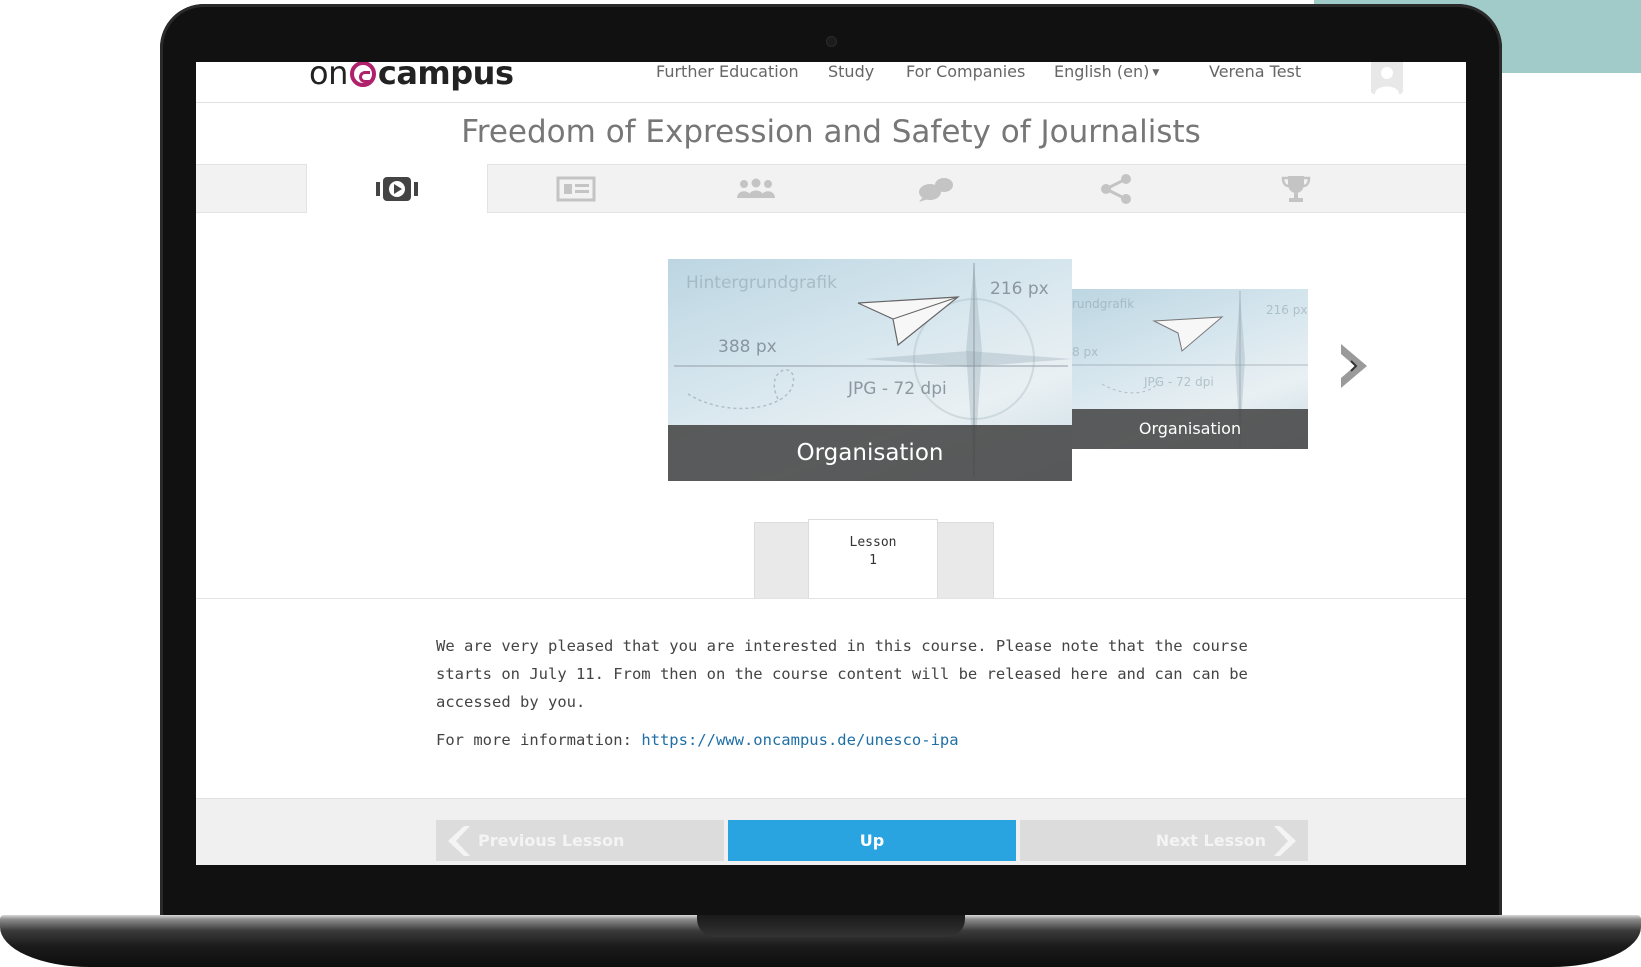 This screenshot has height=967, width=1641. I want to click on tab-achievements, so click(1296, 188).